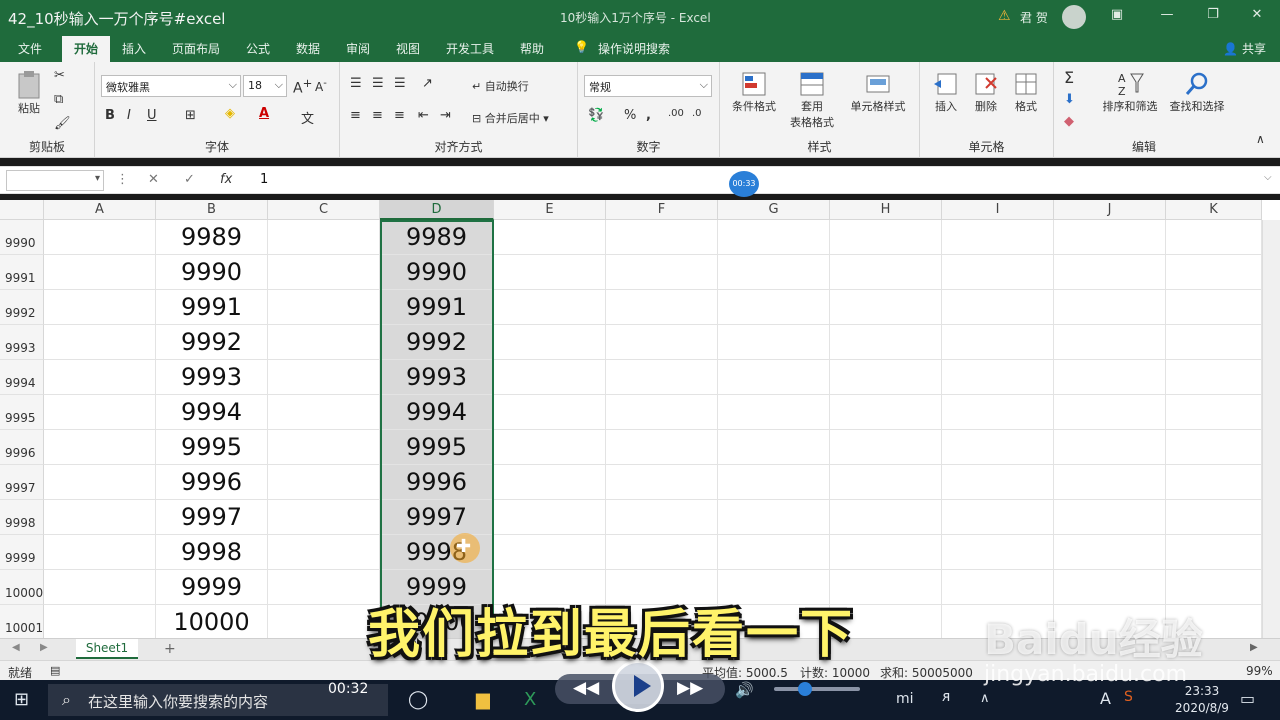 The width and height of the screenshot is (1280, 720). I want to click on row-header: 9991, so click(22, 272).